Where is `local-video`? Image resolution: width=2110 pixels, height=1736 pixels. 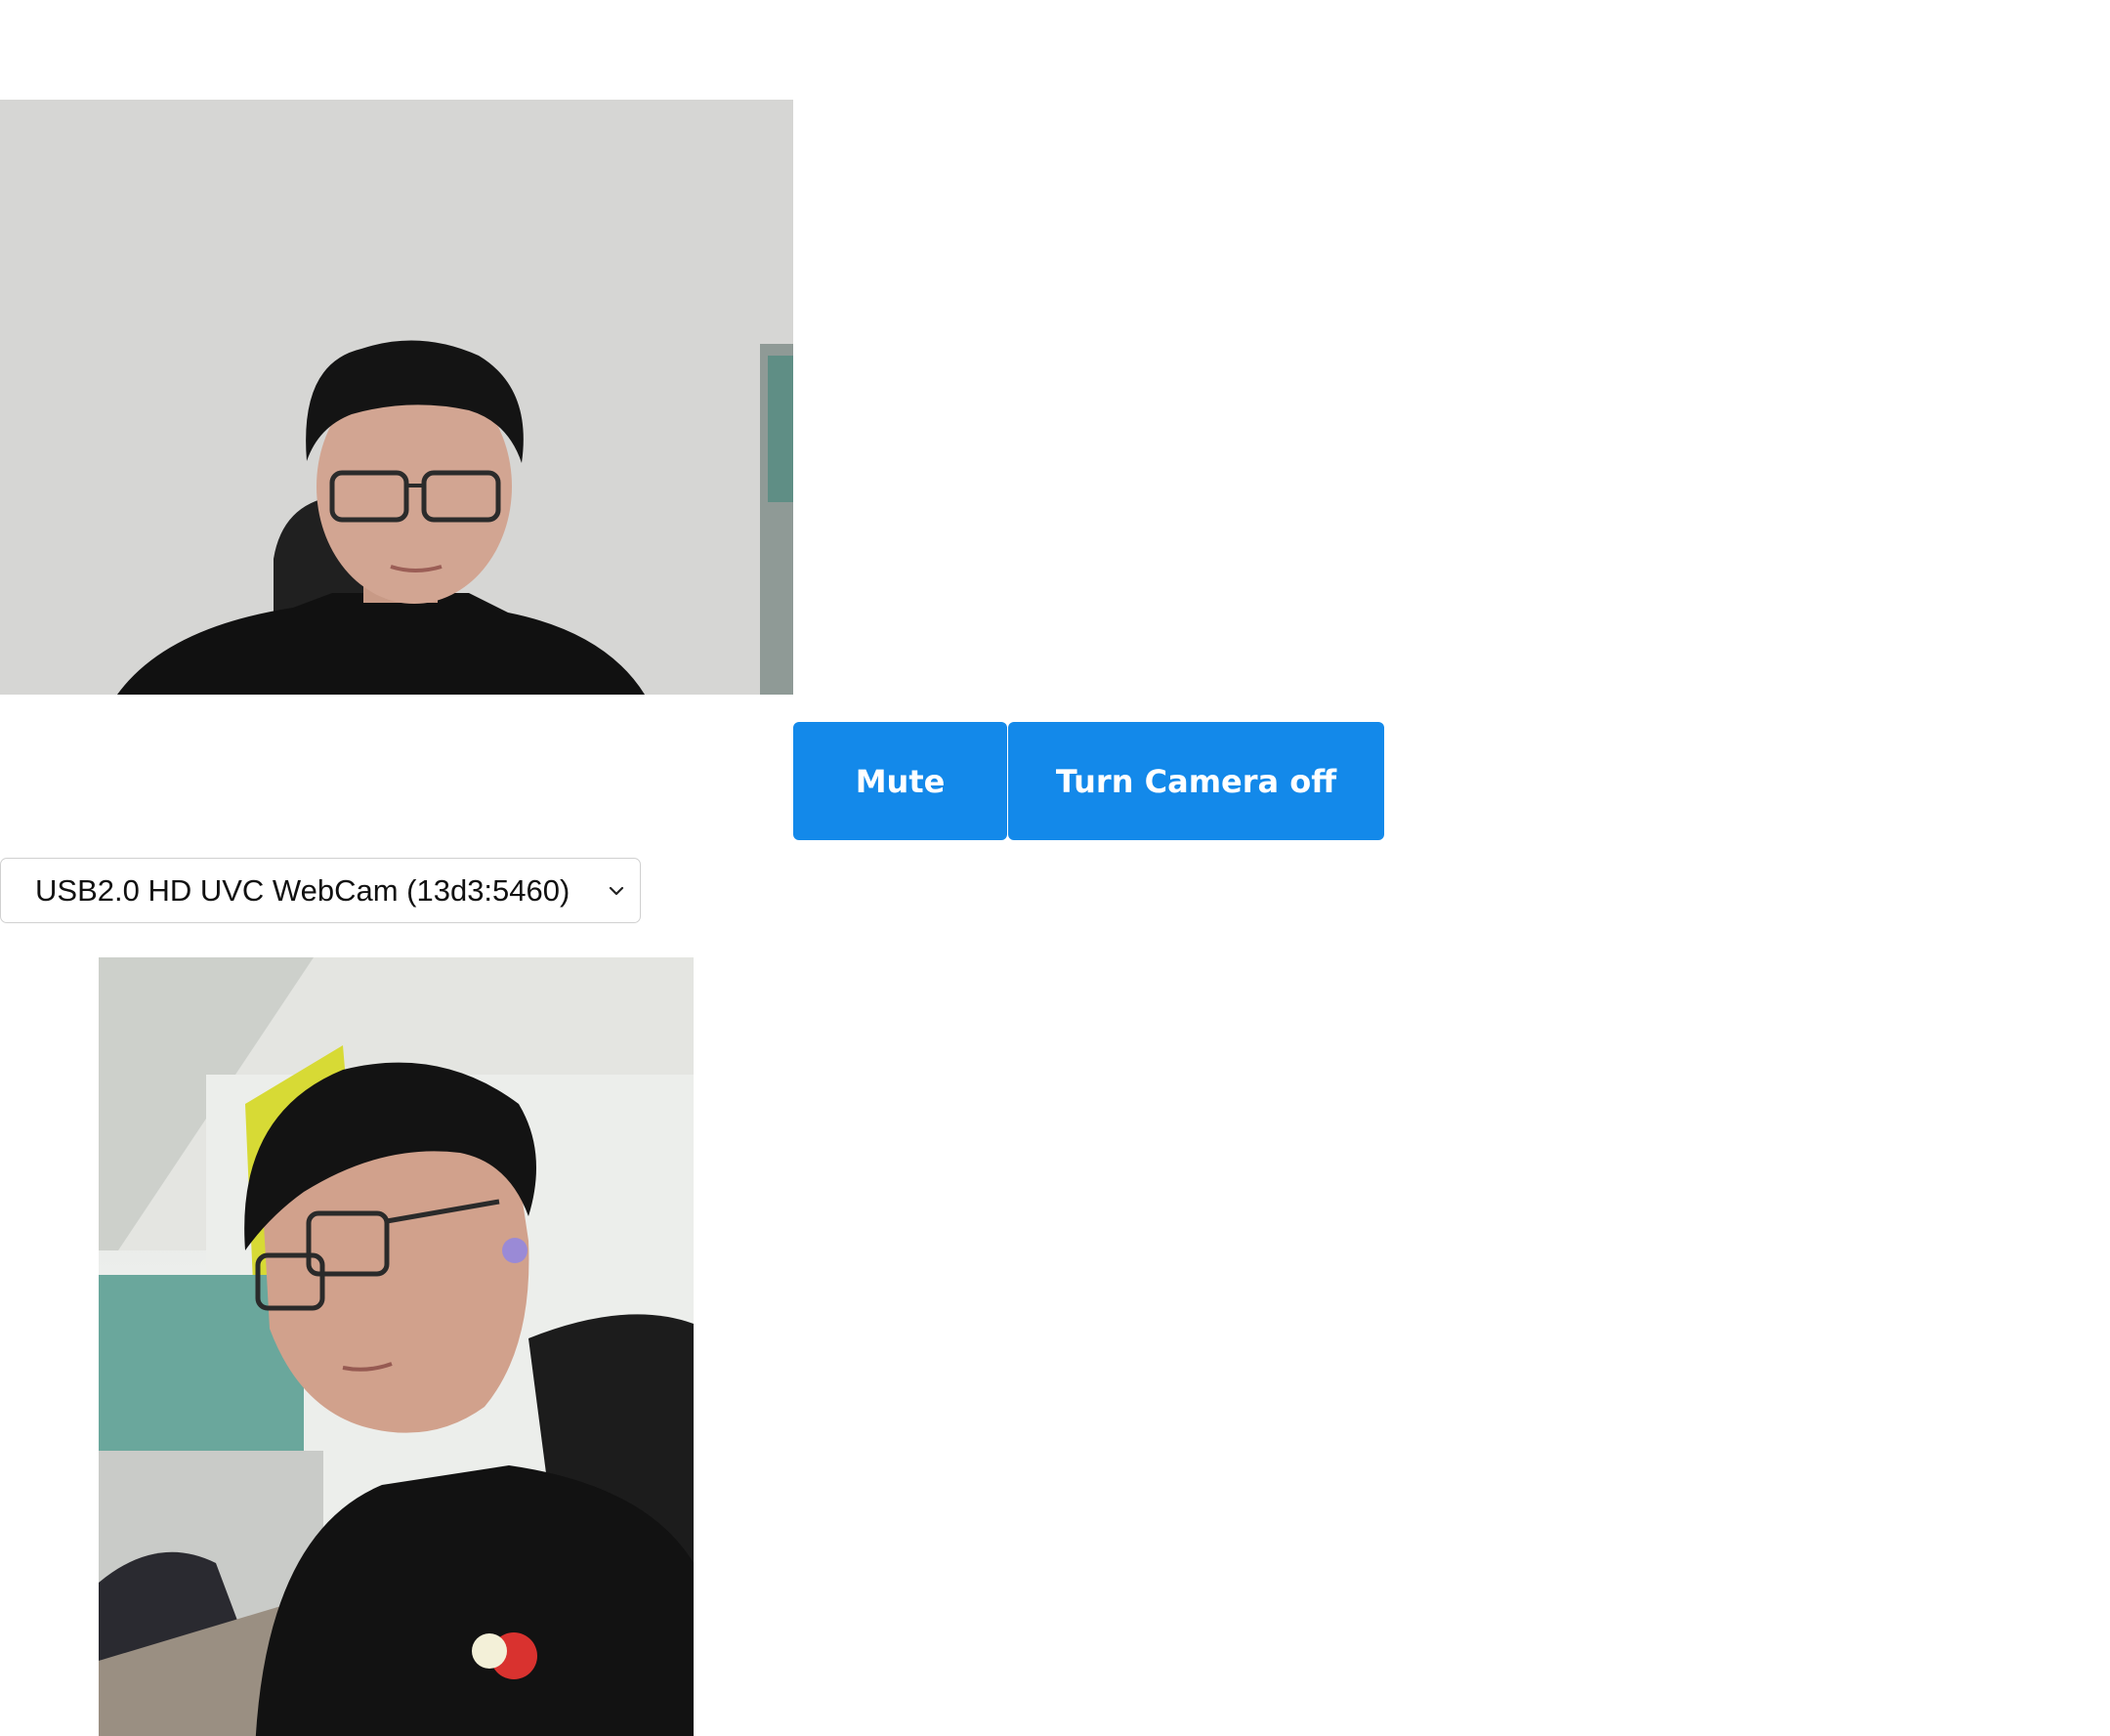 local-video is located at coordinates (396, 397).